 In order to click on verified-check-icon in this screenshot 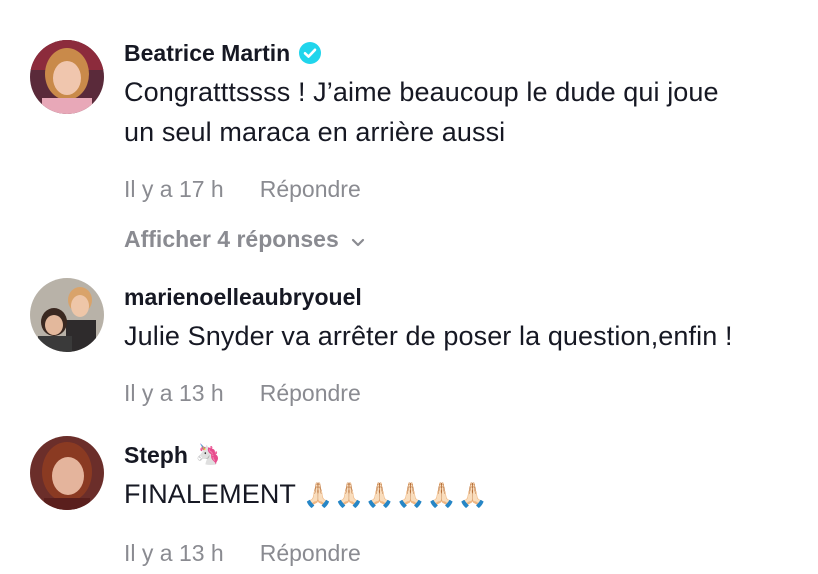, I will do `click(310, 53)`.